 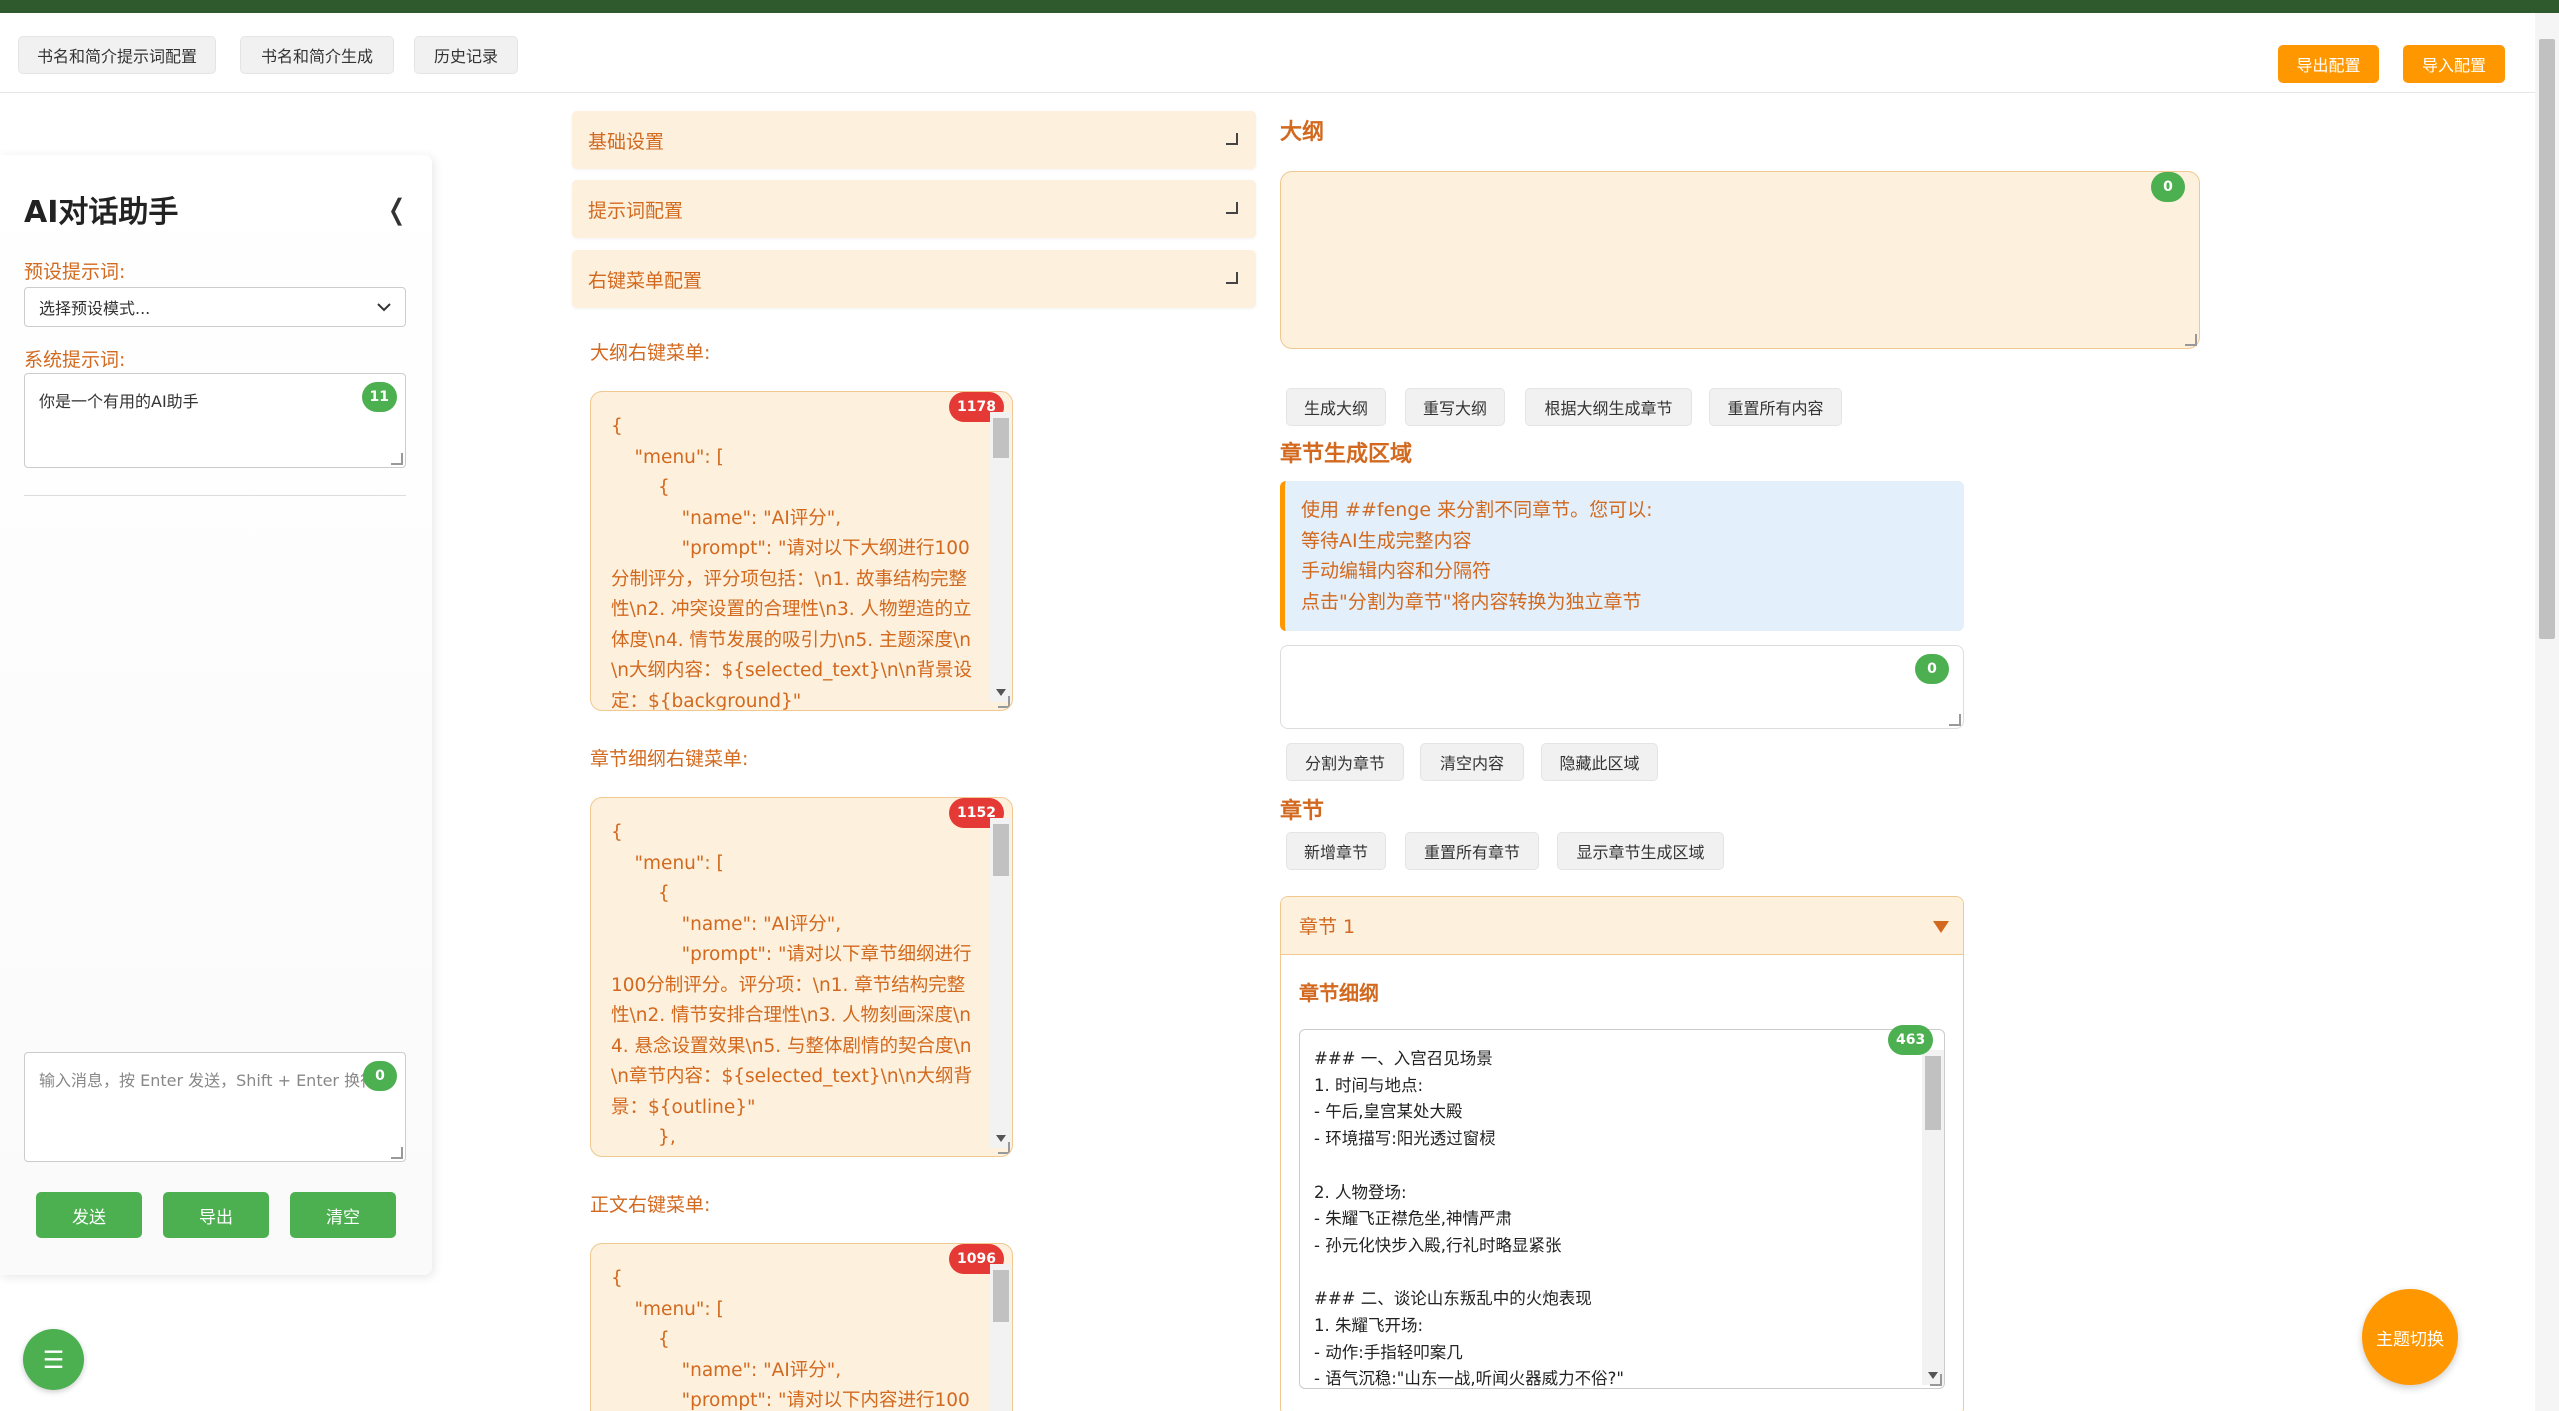 What do you see at coordinates (2547, 712) in the screenshot?
I see `page-scrollbar` at bounding box center [2547, 712].